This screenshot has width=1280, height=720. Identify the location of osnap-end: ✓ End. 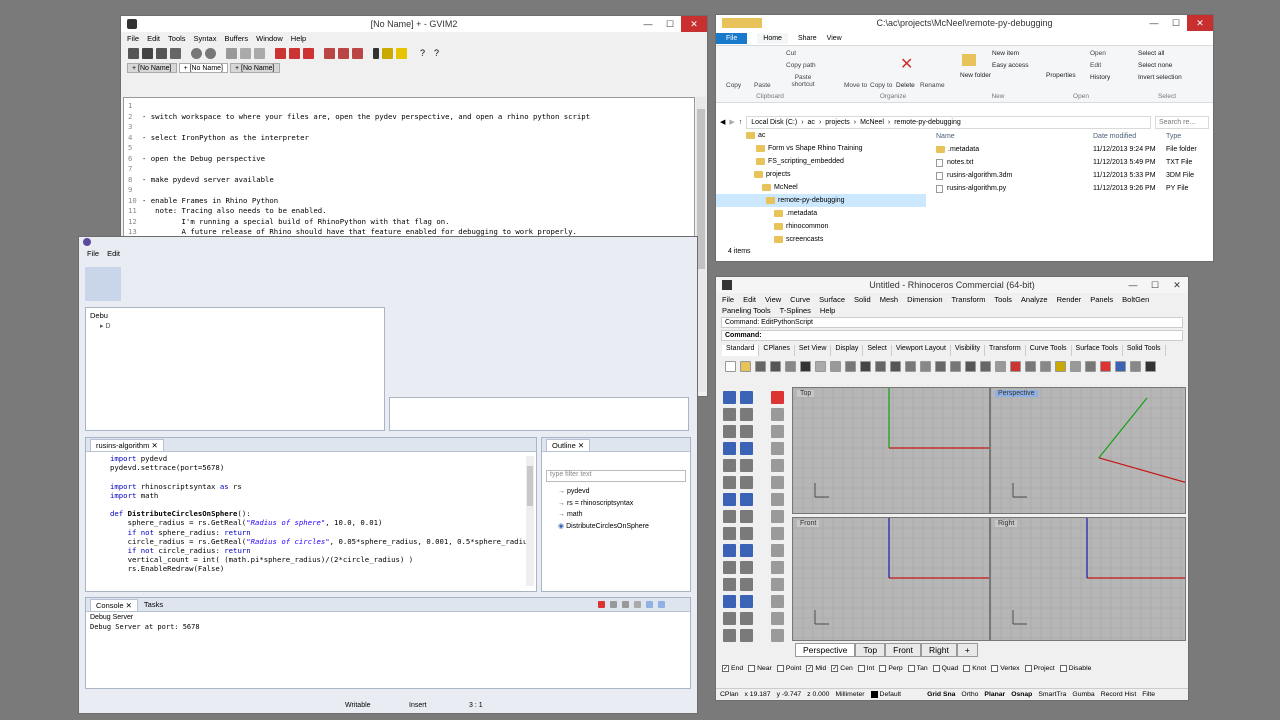
(732, 668).